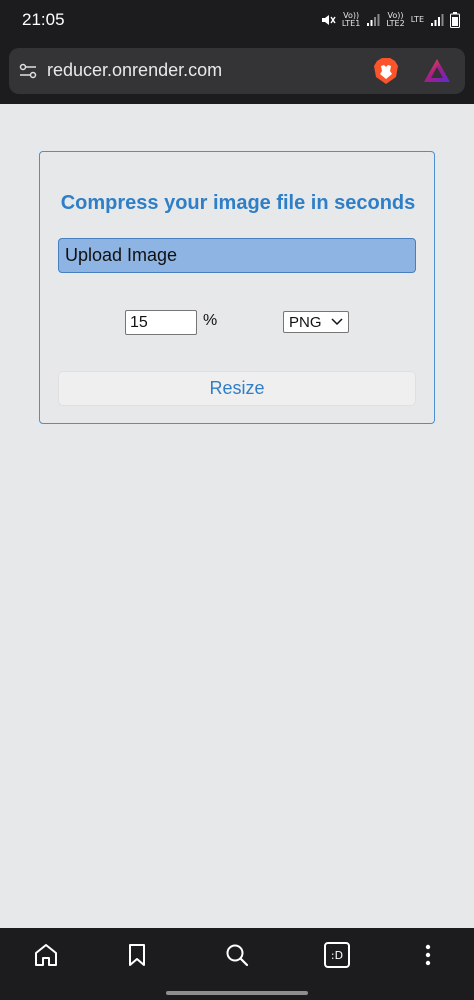  What do you see at coordinates (328, 20) in the screenshot?
I see `mute-icon` at bounding box center [328, 20].